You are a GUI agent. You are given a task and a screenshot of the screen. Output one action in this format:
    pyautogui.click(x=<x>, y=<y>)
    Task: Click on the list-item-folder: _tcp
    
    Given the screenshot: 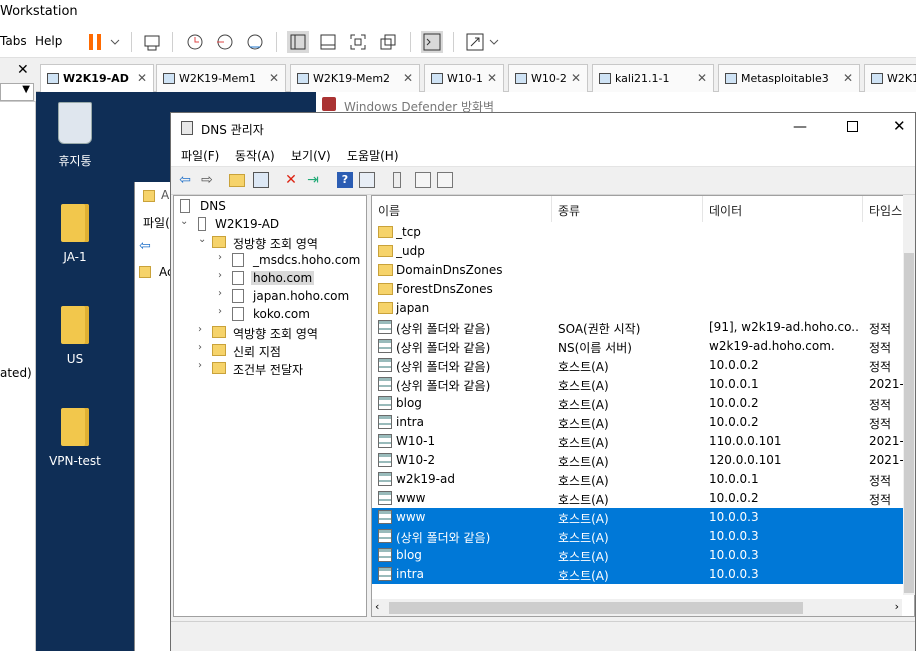 What is the action you would take?
    pyautogui.click(x=643, y=232)
    